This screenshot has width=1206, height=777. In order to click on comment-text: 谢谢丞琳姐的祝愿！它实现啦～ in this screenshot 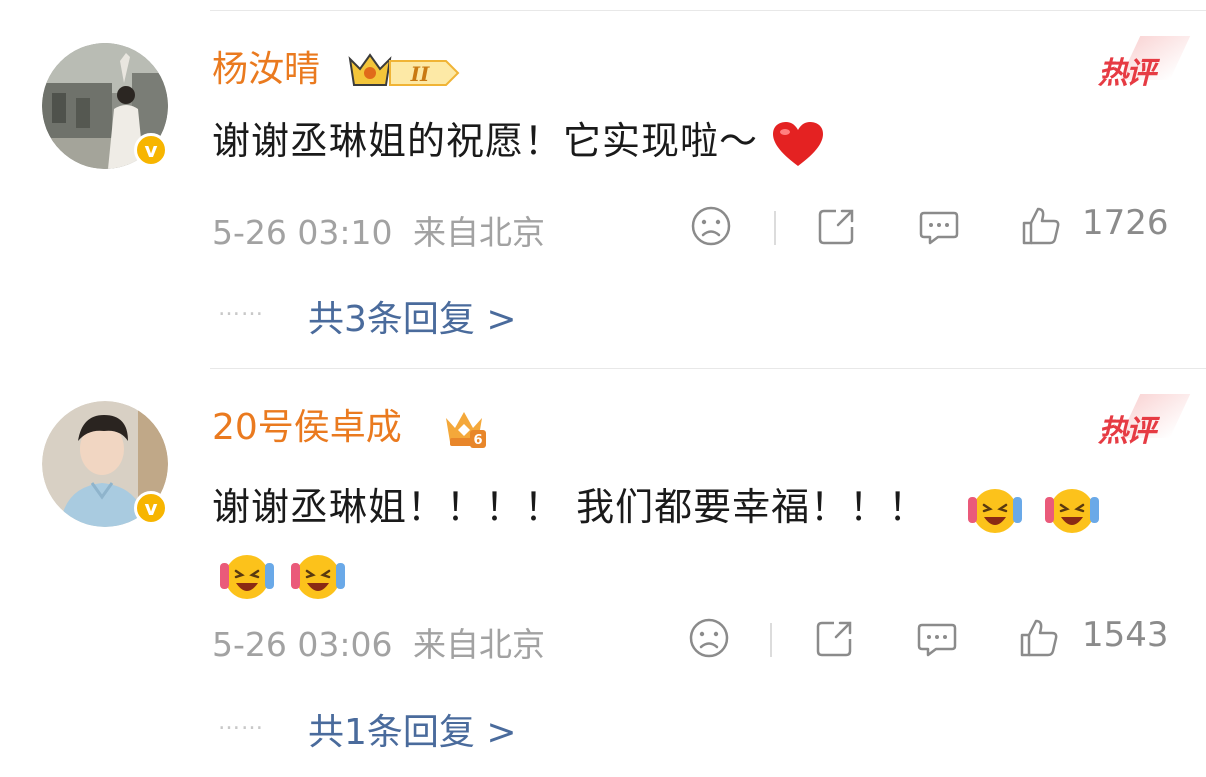, I will do `click(518, 142)`.